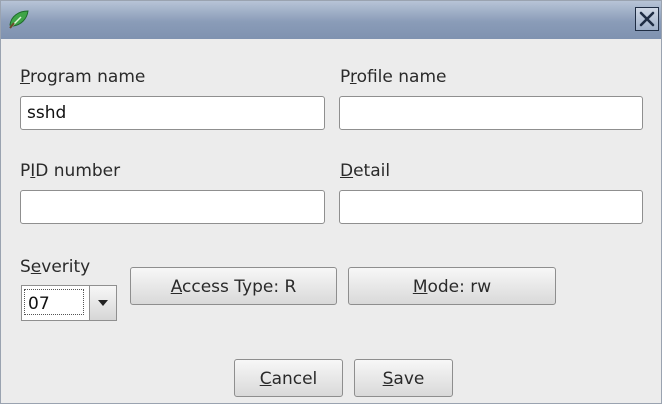  What do you see at coordinates (172, 207) in the screenshot?
I see `pid-number-input` at bounding box center [172, 207].